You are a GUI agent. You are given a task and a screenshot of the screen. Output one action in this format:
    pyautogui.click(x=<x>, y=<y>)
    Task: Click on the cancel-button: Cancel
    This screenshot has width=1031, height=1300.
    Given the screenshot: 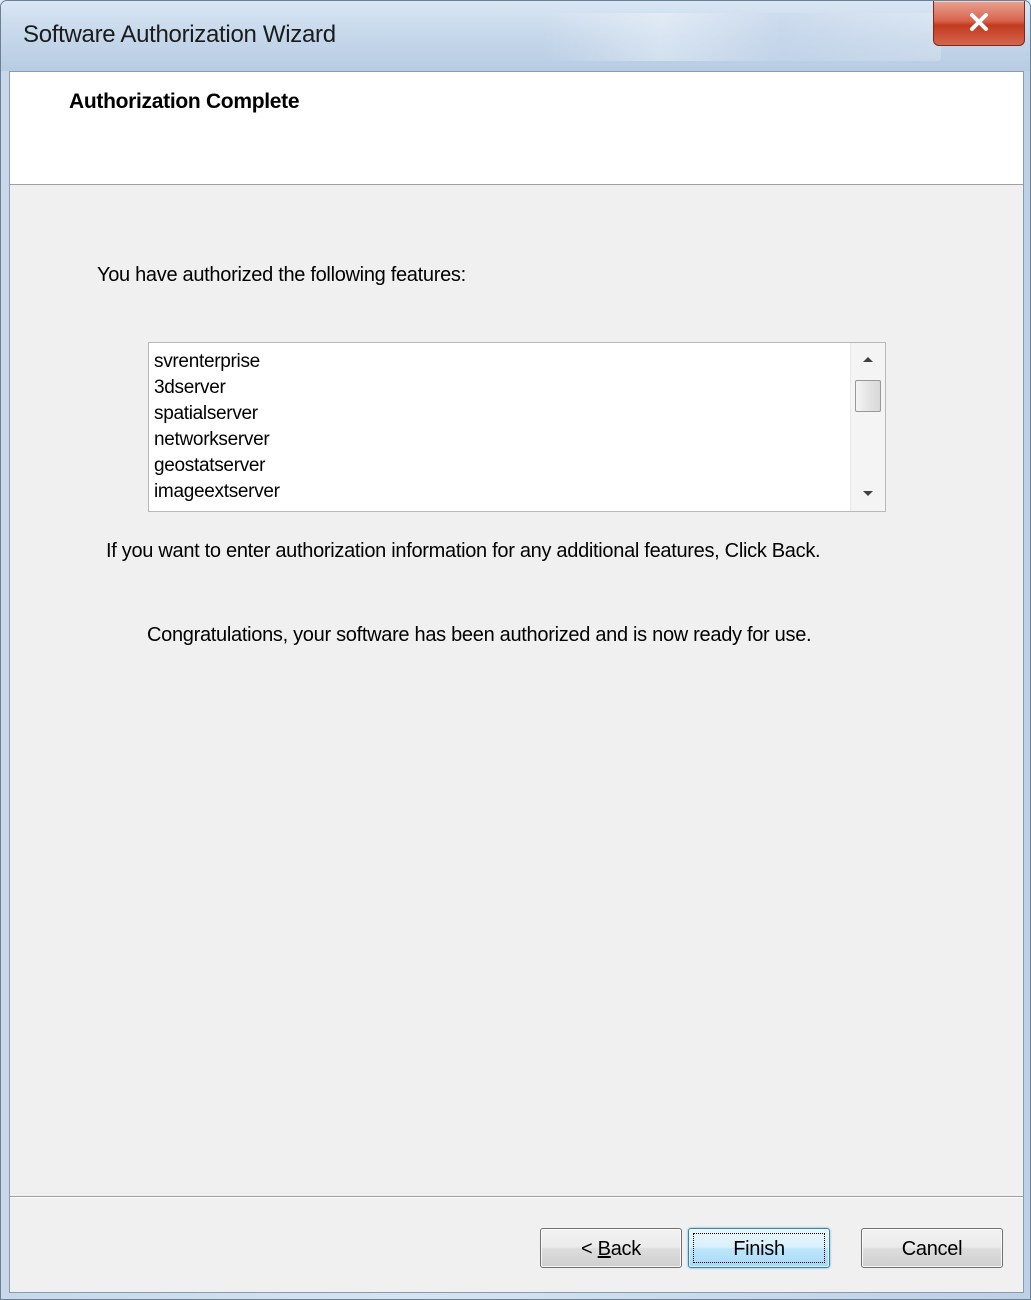 What is the action you would take?
    pyautogui.click(x=932, y=1248)
    